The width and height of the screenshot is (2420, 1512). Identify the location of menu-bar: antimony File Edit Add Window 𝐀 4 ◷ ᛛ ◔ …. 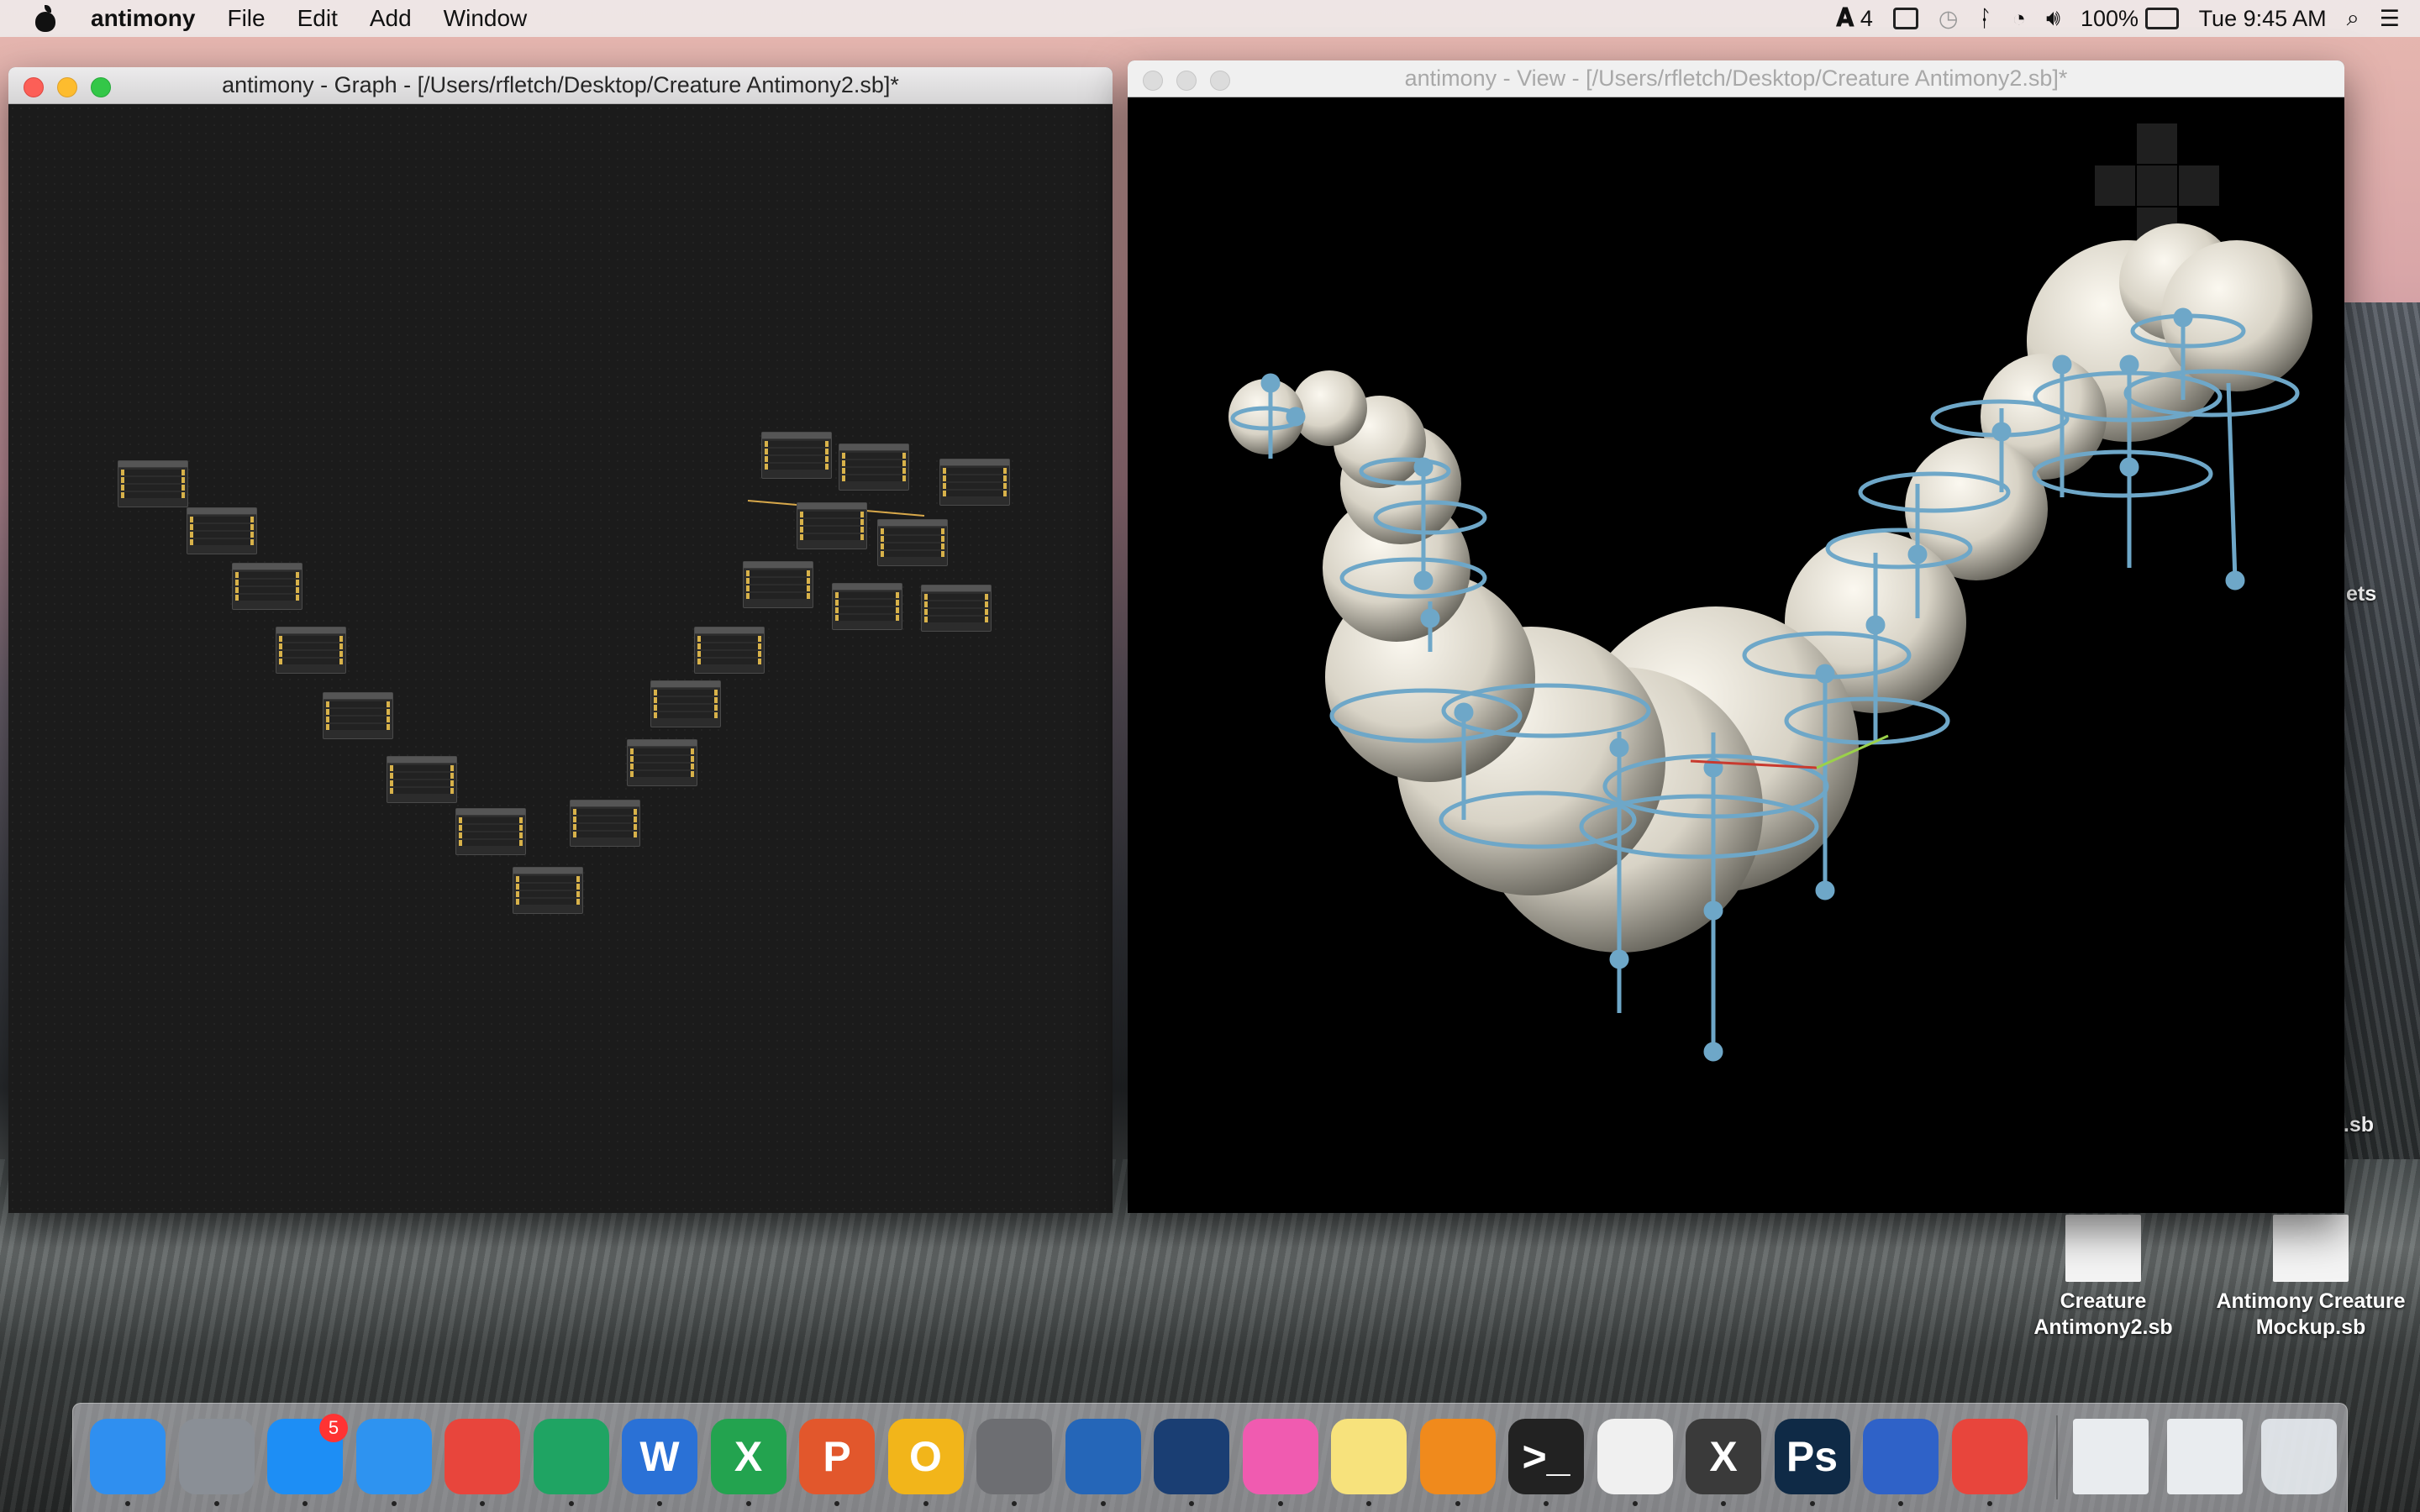
(1210, 18).